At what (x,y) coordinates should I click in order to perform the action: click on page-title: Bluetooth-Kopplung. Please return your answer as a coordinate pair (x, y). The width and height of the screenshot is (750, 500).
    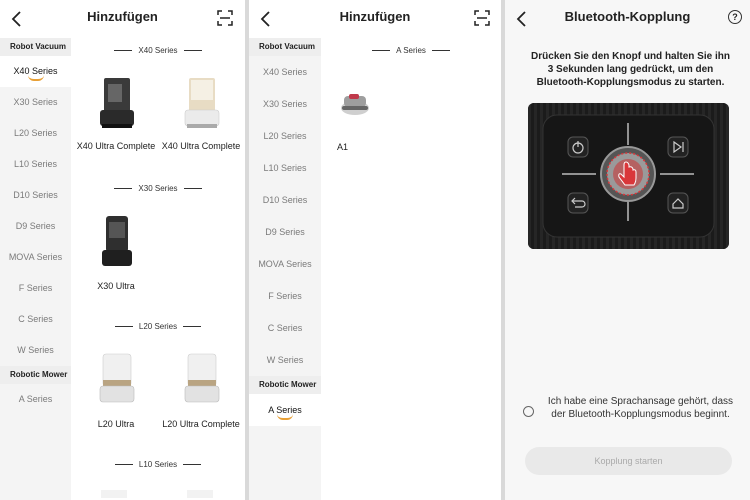
    Looking at the image, I should click on (627, 16).